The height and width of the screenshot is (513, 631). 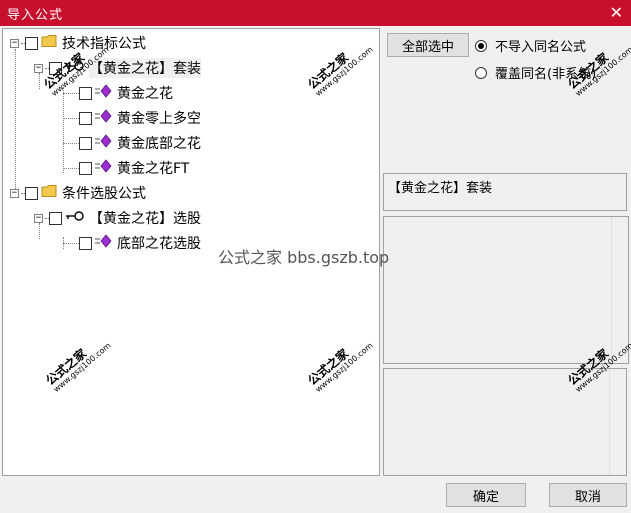 I want to click on tree-leaf-formula: 黄金之花FT, so click(x=134, y=168).